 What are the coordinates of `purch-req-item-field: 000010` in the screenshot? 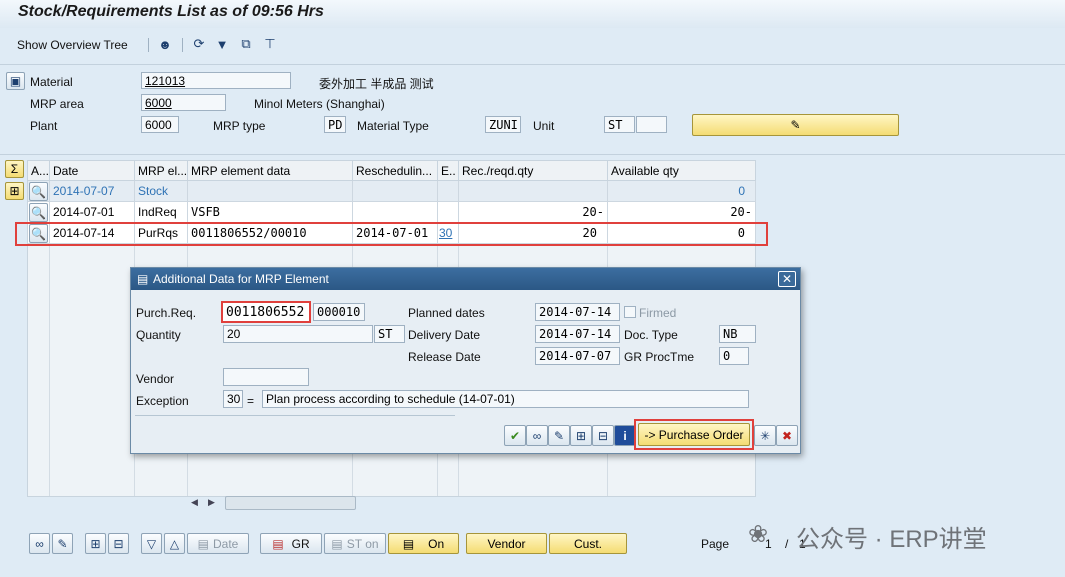 It's located at (339, 312).